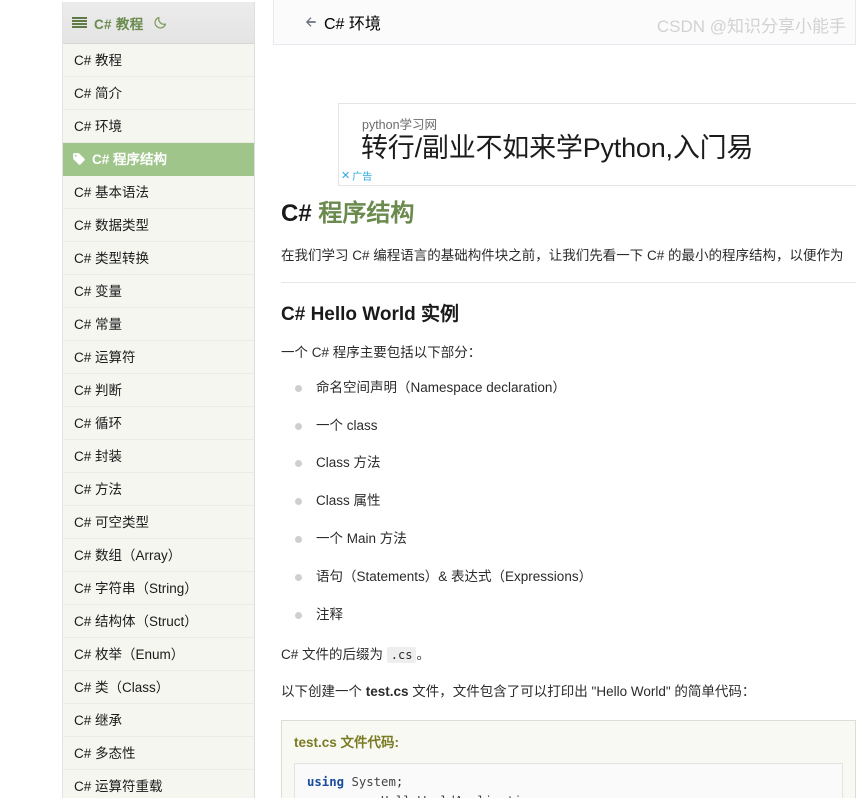  Describe the element at coordinates (158, 456) in the screenshot. I see `sidebar-item-12: C# 封装` at that location.